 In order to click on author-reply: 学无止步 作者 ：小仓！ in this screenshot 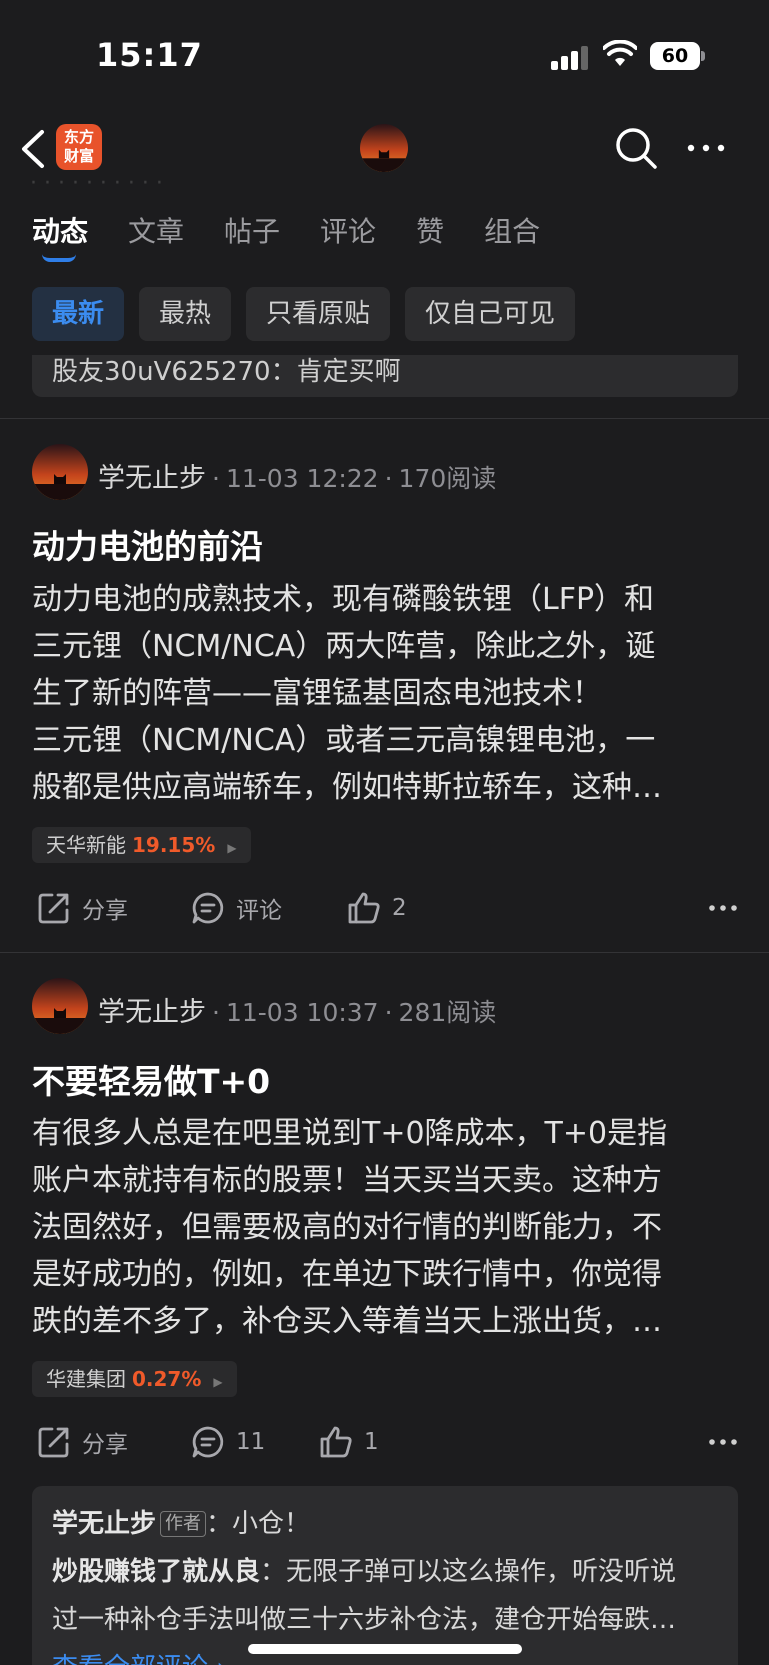, I will do `click(385, 1524)`.